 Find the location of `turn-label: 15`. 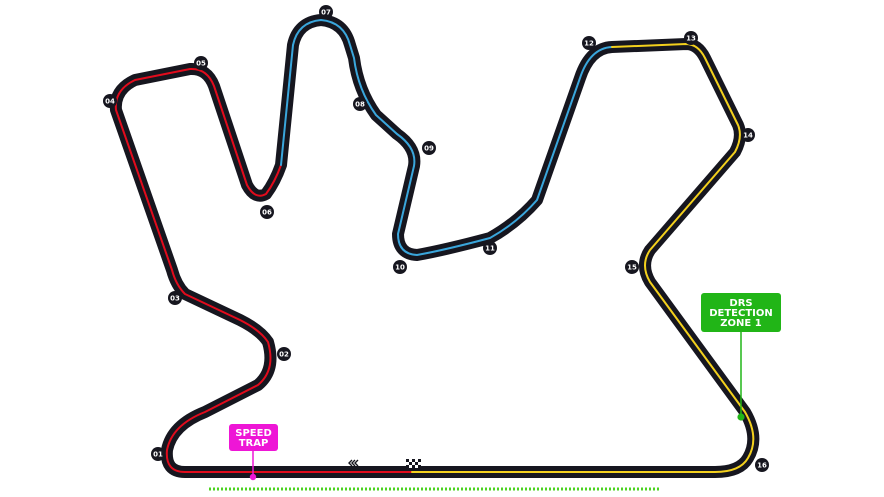

turn-label: 15 is located at coordinates (632, 268).